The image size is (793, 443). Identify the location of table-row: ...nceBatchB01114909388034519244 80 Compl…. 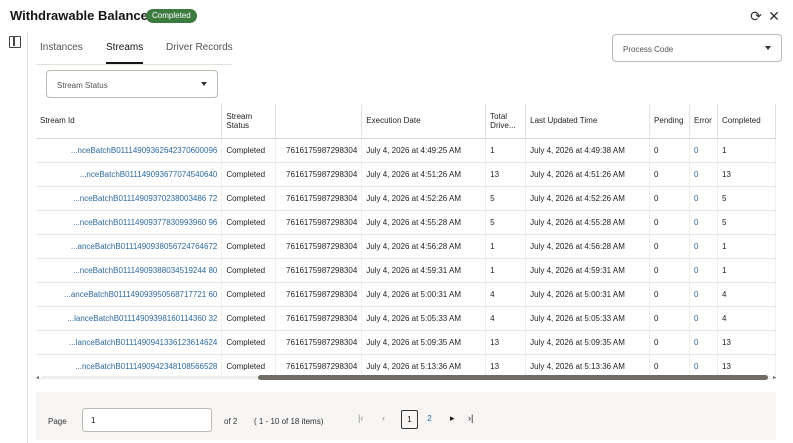
(406, 270).